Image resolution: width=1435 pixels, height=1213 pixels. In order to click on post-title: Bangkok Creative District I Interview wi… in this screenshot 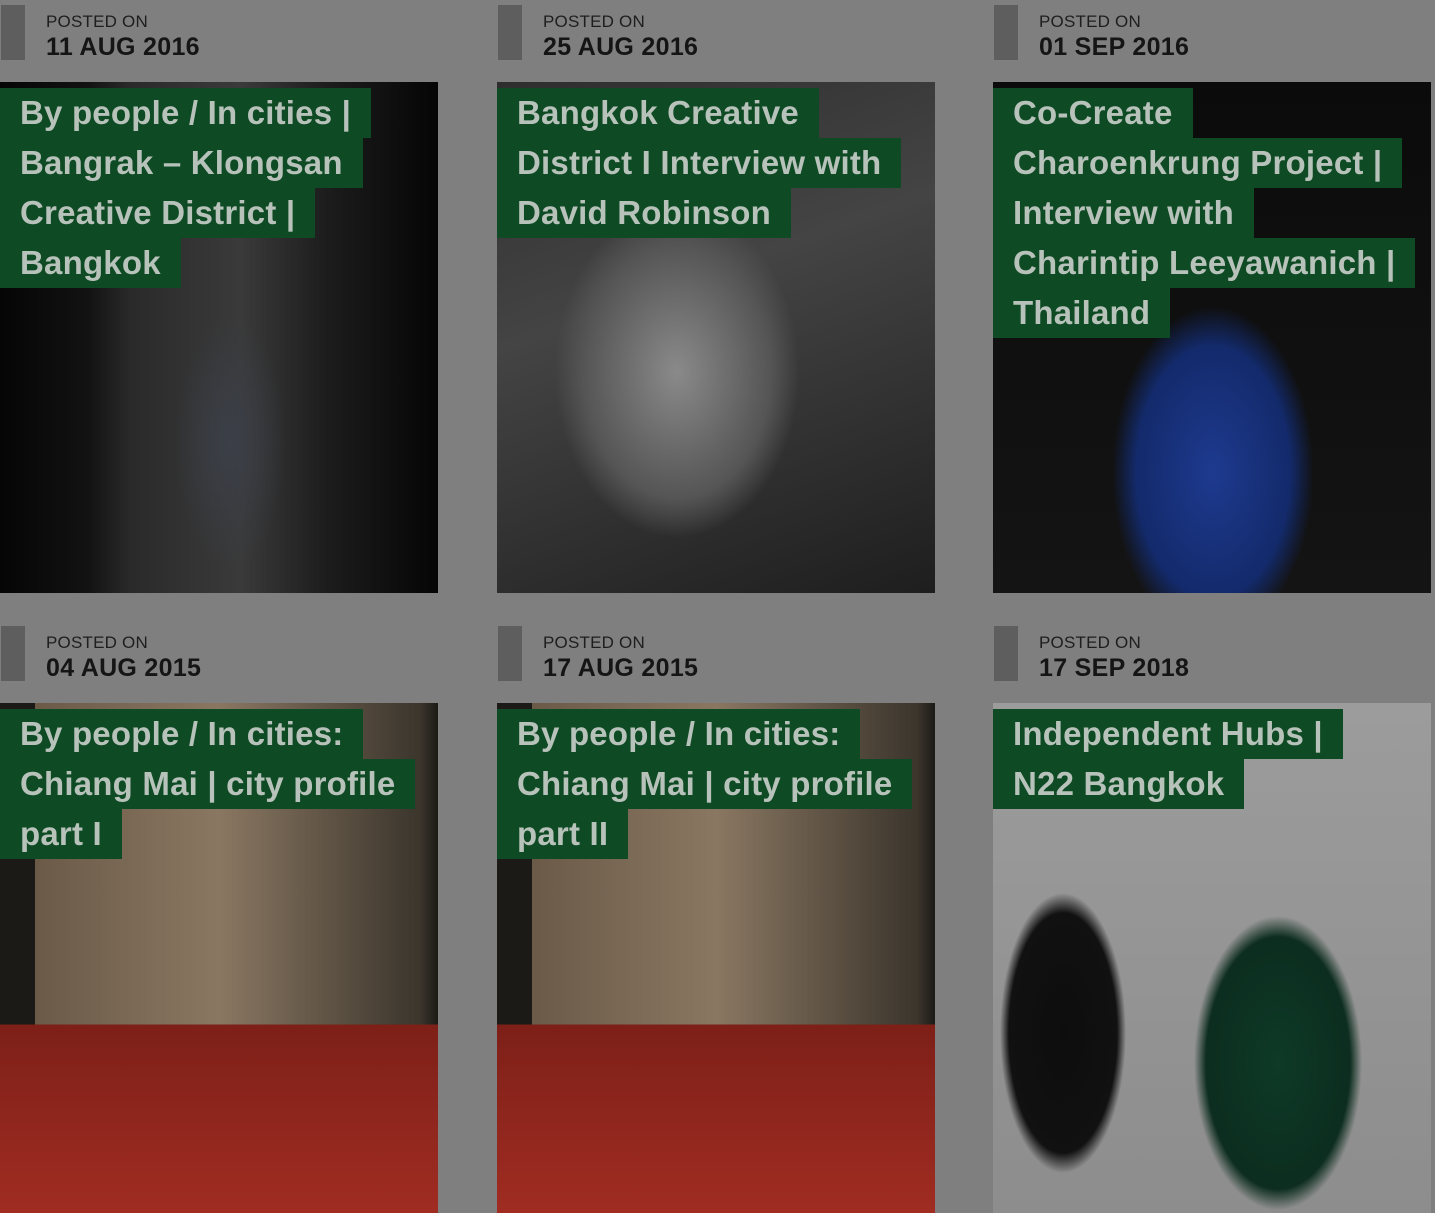, I will do `click(712, 163)`.